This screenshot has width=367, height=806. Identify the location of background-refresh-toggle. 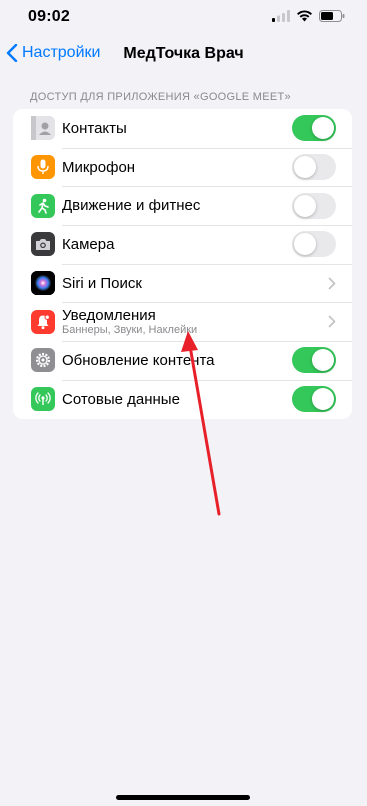
(314, 360).